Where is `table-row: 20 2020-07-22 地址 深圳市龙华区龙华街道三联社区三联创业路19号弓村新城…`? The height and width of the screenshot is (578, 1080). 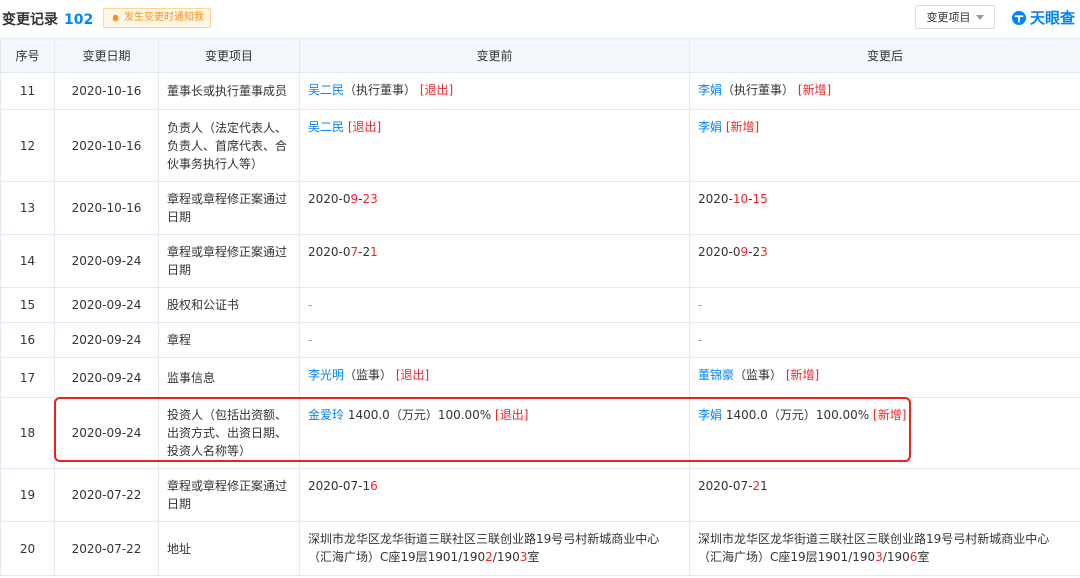 table-row: 20 2020-07-22 地址 深圳市龙华区龙华街道三联社区三联创业路19号弓村新城… is located at coordinates (540, 548).